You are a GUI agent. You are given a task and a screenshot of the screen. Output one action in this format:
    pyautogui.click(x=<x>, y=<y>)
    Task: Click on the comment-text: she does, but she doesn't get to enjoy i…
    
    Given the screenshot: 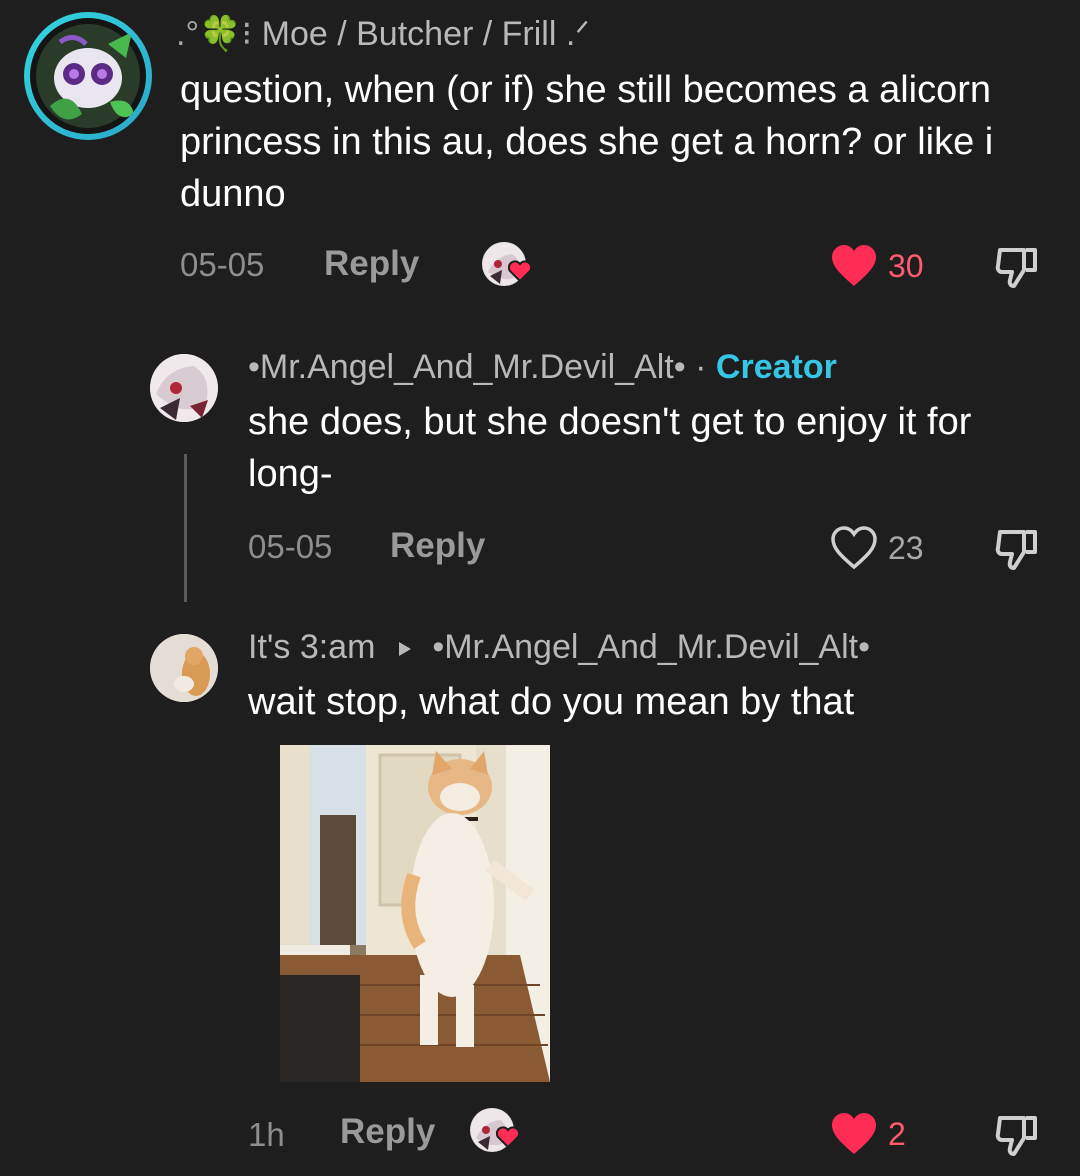 What is the action you would take?
    pyautogui.click(x=610, y=448)
    